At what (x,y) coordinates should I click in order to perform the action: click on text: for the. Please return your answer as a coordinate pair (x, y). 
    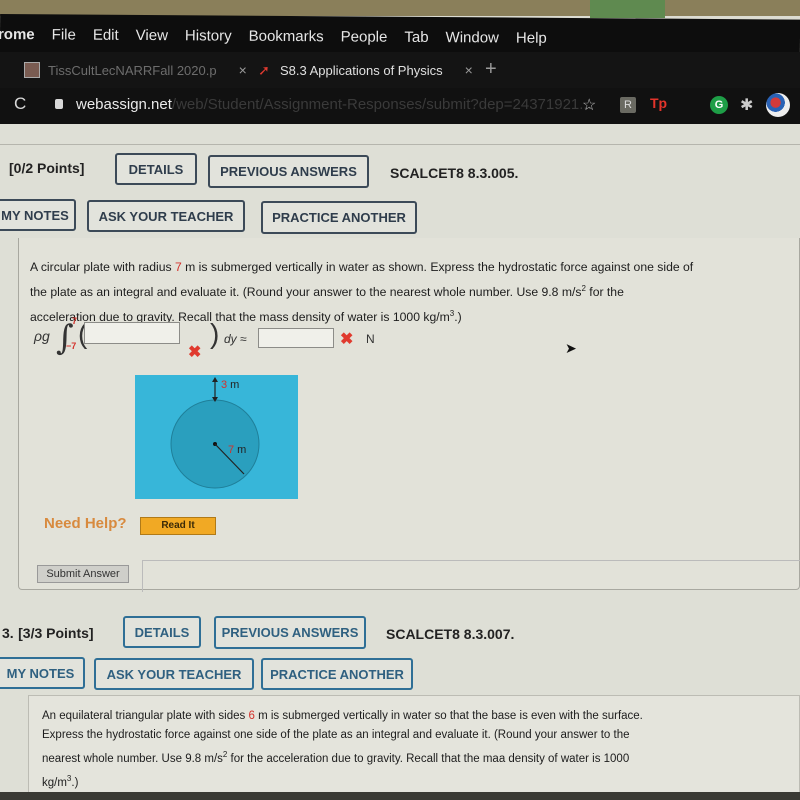
    Looking at the image, I should click on (604, 292).